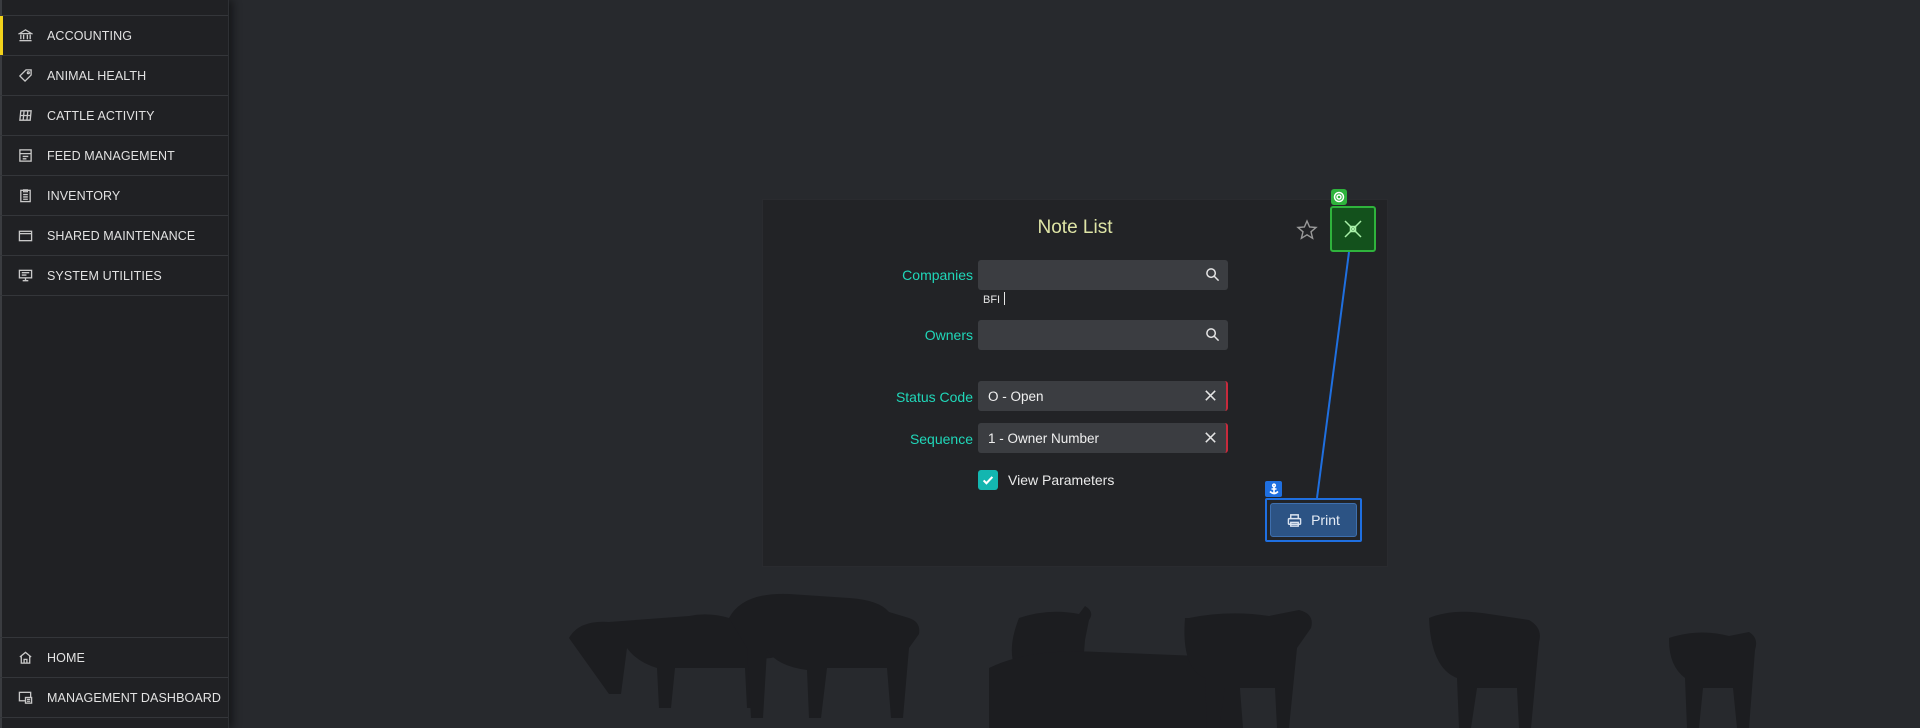 This screenshot has width=1920, height=728. What do you see at coordinates (66, 657) in the screenshot?
I see `sidebar-item-label: HOME` at bounding box center [66, 657].